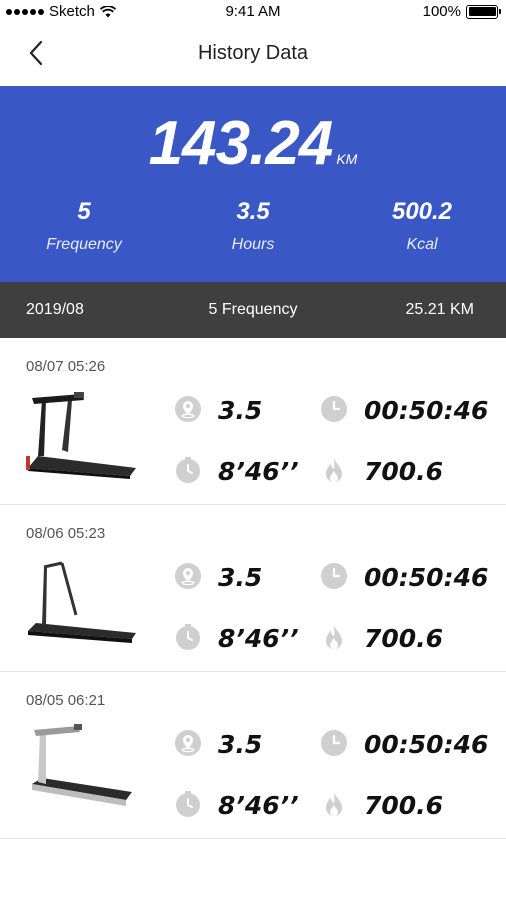 The width and height of the screenshot is (506, 900). I want to click on month-distance: 25.21 KM, so click(439, 309).